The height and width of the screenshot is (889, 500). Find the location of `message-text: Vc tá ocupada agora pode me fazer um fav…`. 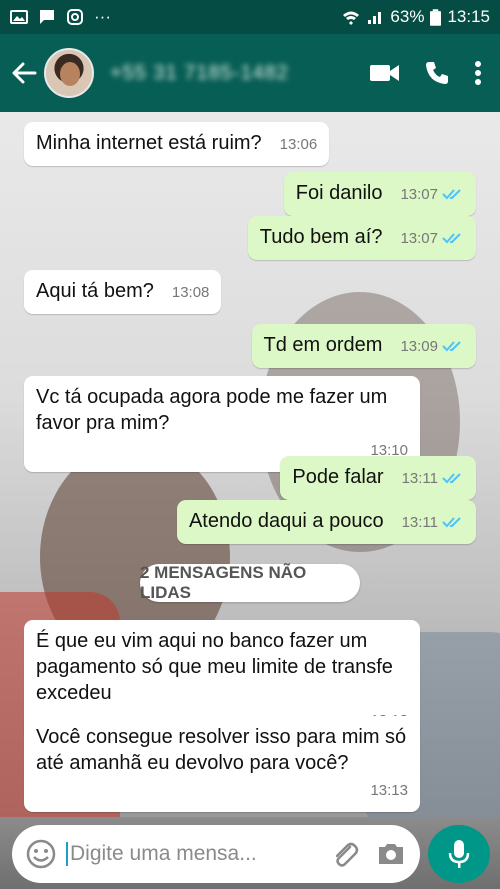

message-text: Vc tá ocupada agora pode me fazer um fav… is located at coordinates (212, 410).